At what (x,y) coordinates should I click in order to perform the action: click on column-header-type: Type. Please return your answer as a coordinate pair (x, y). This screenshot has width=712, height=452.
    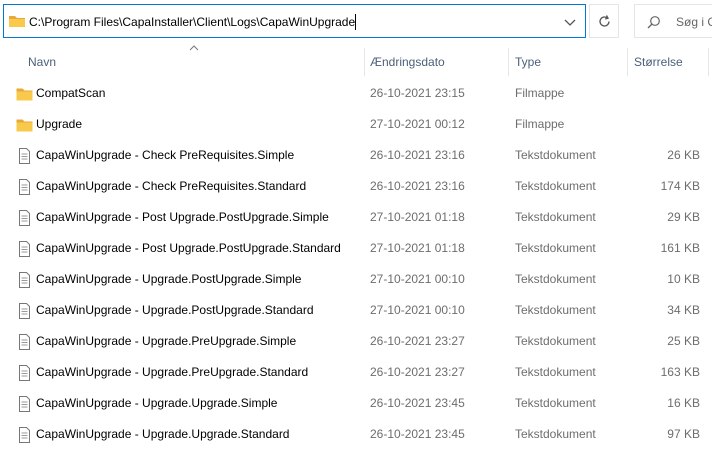
    Looking at the image, I should click on (528, 62).